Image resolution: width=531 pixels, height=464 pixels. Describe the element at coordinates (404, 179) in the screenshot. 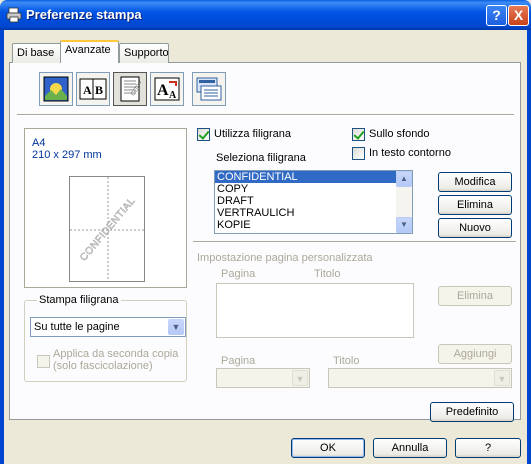

I see `scroll-up-icon: ▲` at that location.